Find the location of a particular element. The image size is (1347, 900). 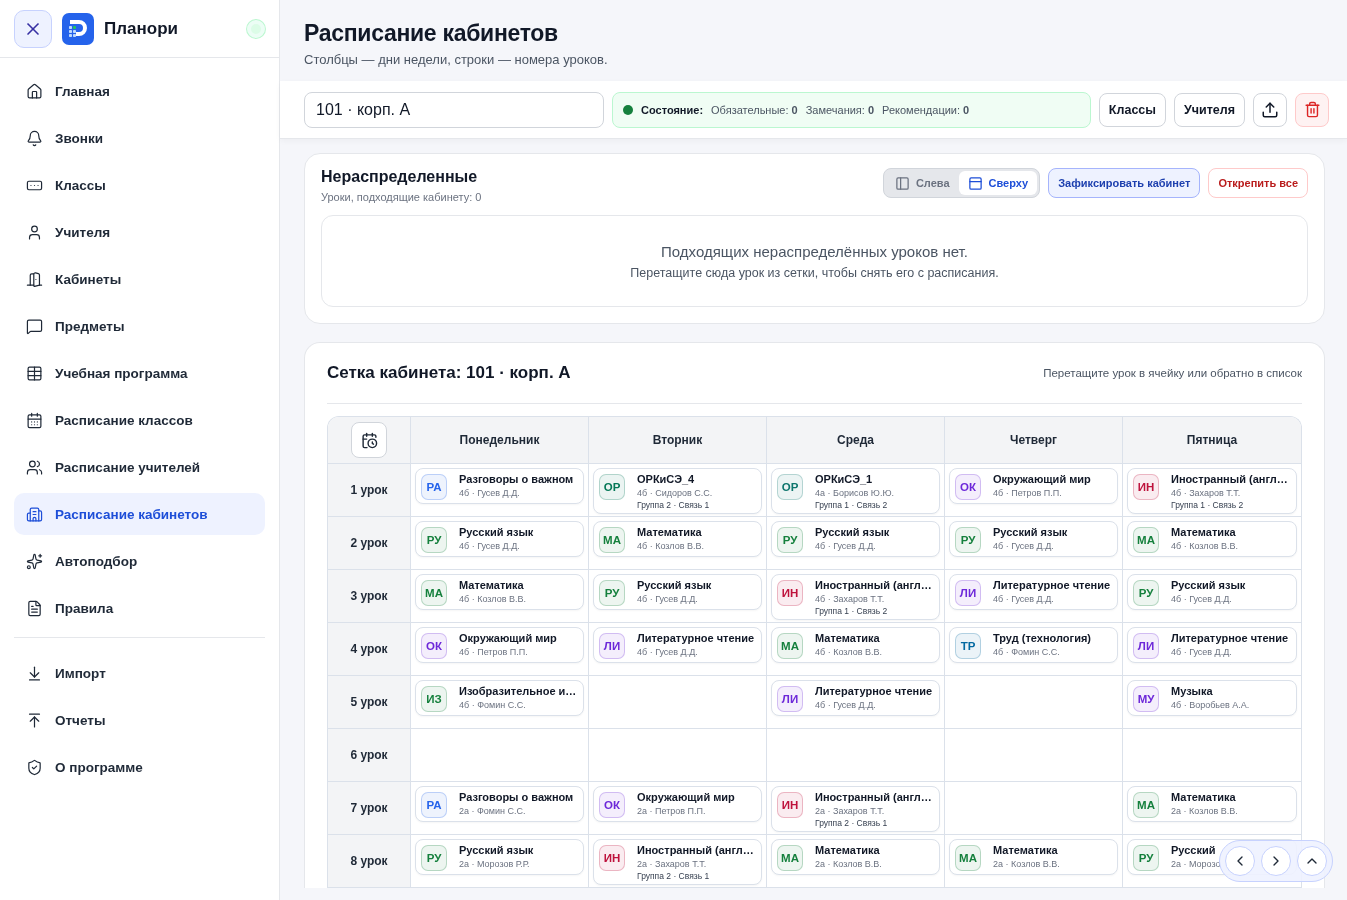

next-button is located at coordinates (1276, 861).